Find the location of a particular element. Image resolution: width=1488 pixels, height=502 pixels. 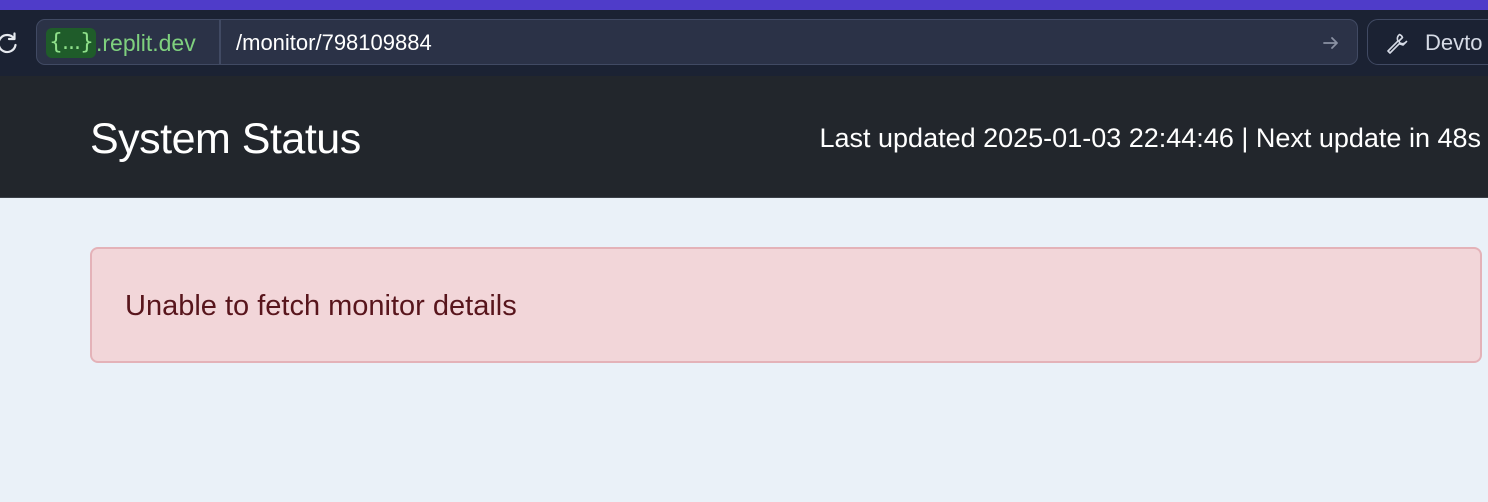

domain-chip: {...} .replit.dev is located at coordinates (133, 43).